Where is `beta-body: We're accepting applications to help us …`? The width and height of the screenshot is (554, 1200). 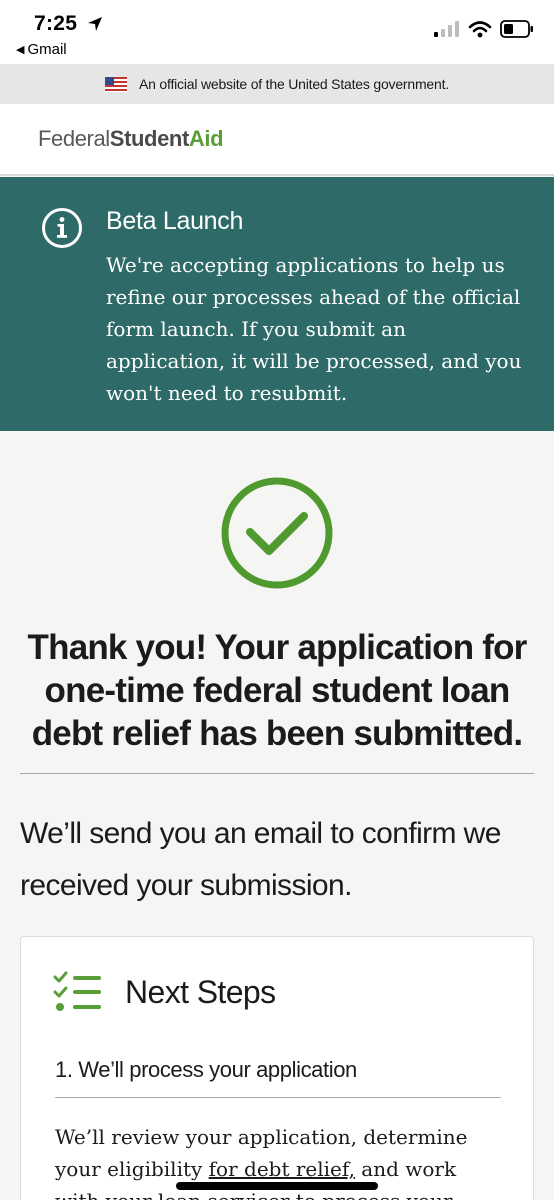 beta-body: We're accepting applications to help us … is located at coordinates (314, 329).